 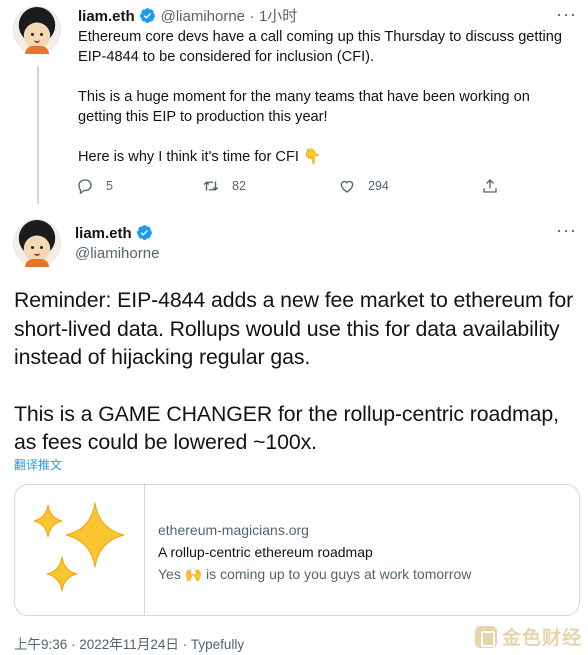 What do you see at coordinates (239, 186) in the screenshot?
I see `retweet-count: 82` at bounding box center [239, 186].